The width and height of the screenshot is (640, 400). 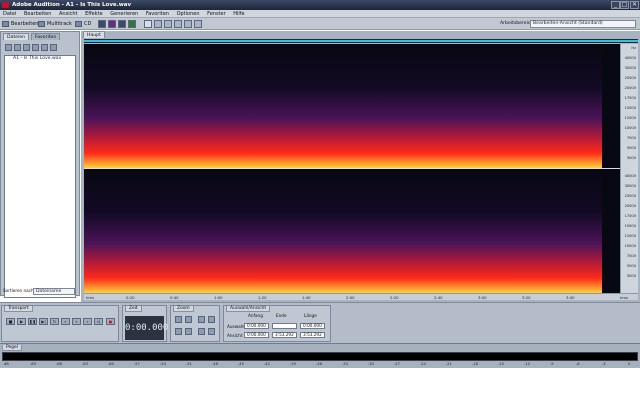 What do you see at coordinates (630, 88) in the screenshot?
I see `freq-tick: 20000` at bounding box center [630, 88].